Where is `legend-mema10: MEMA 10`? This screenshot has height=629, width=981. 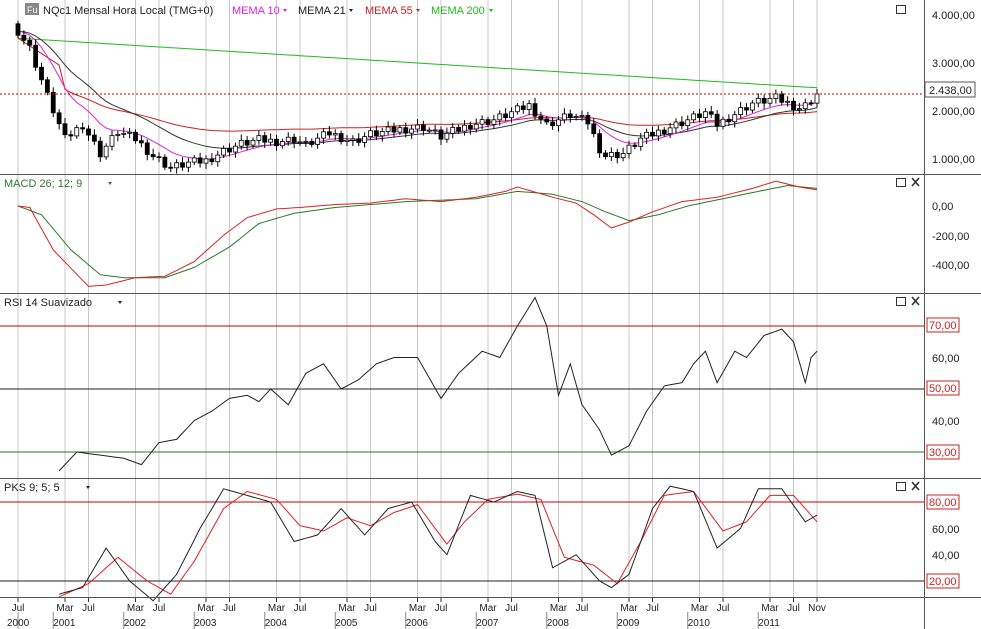 legend-mema10: MEMA 10 is located at coordinates (256, 11).